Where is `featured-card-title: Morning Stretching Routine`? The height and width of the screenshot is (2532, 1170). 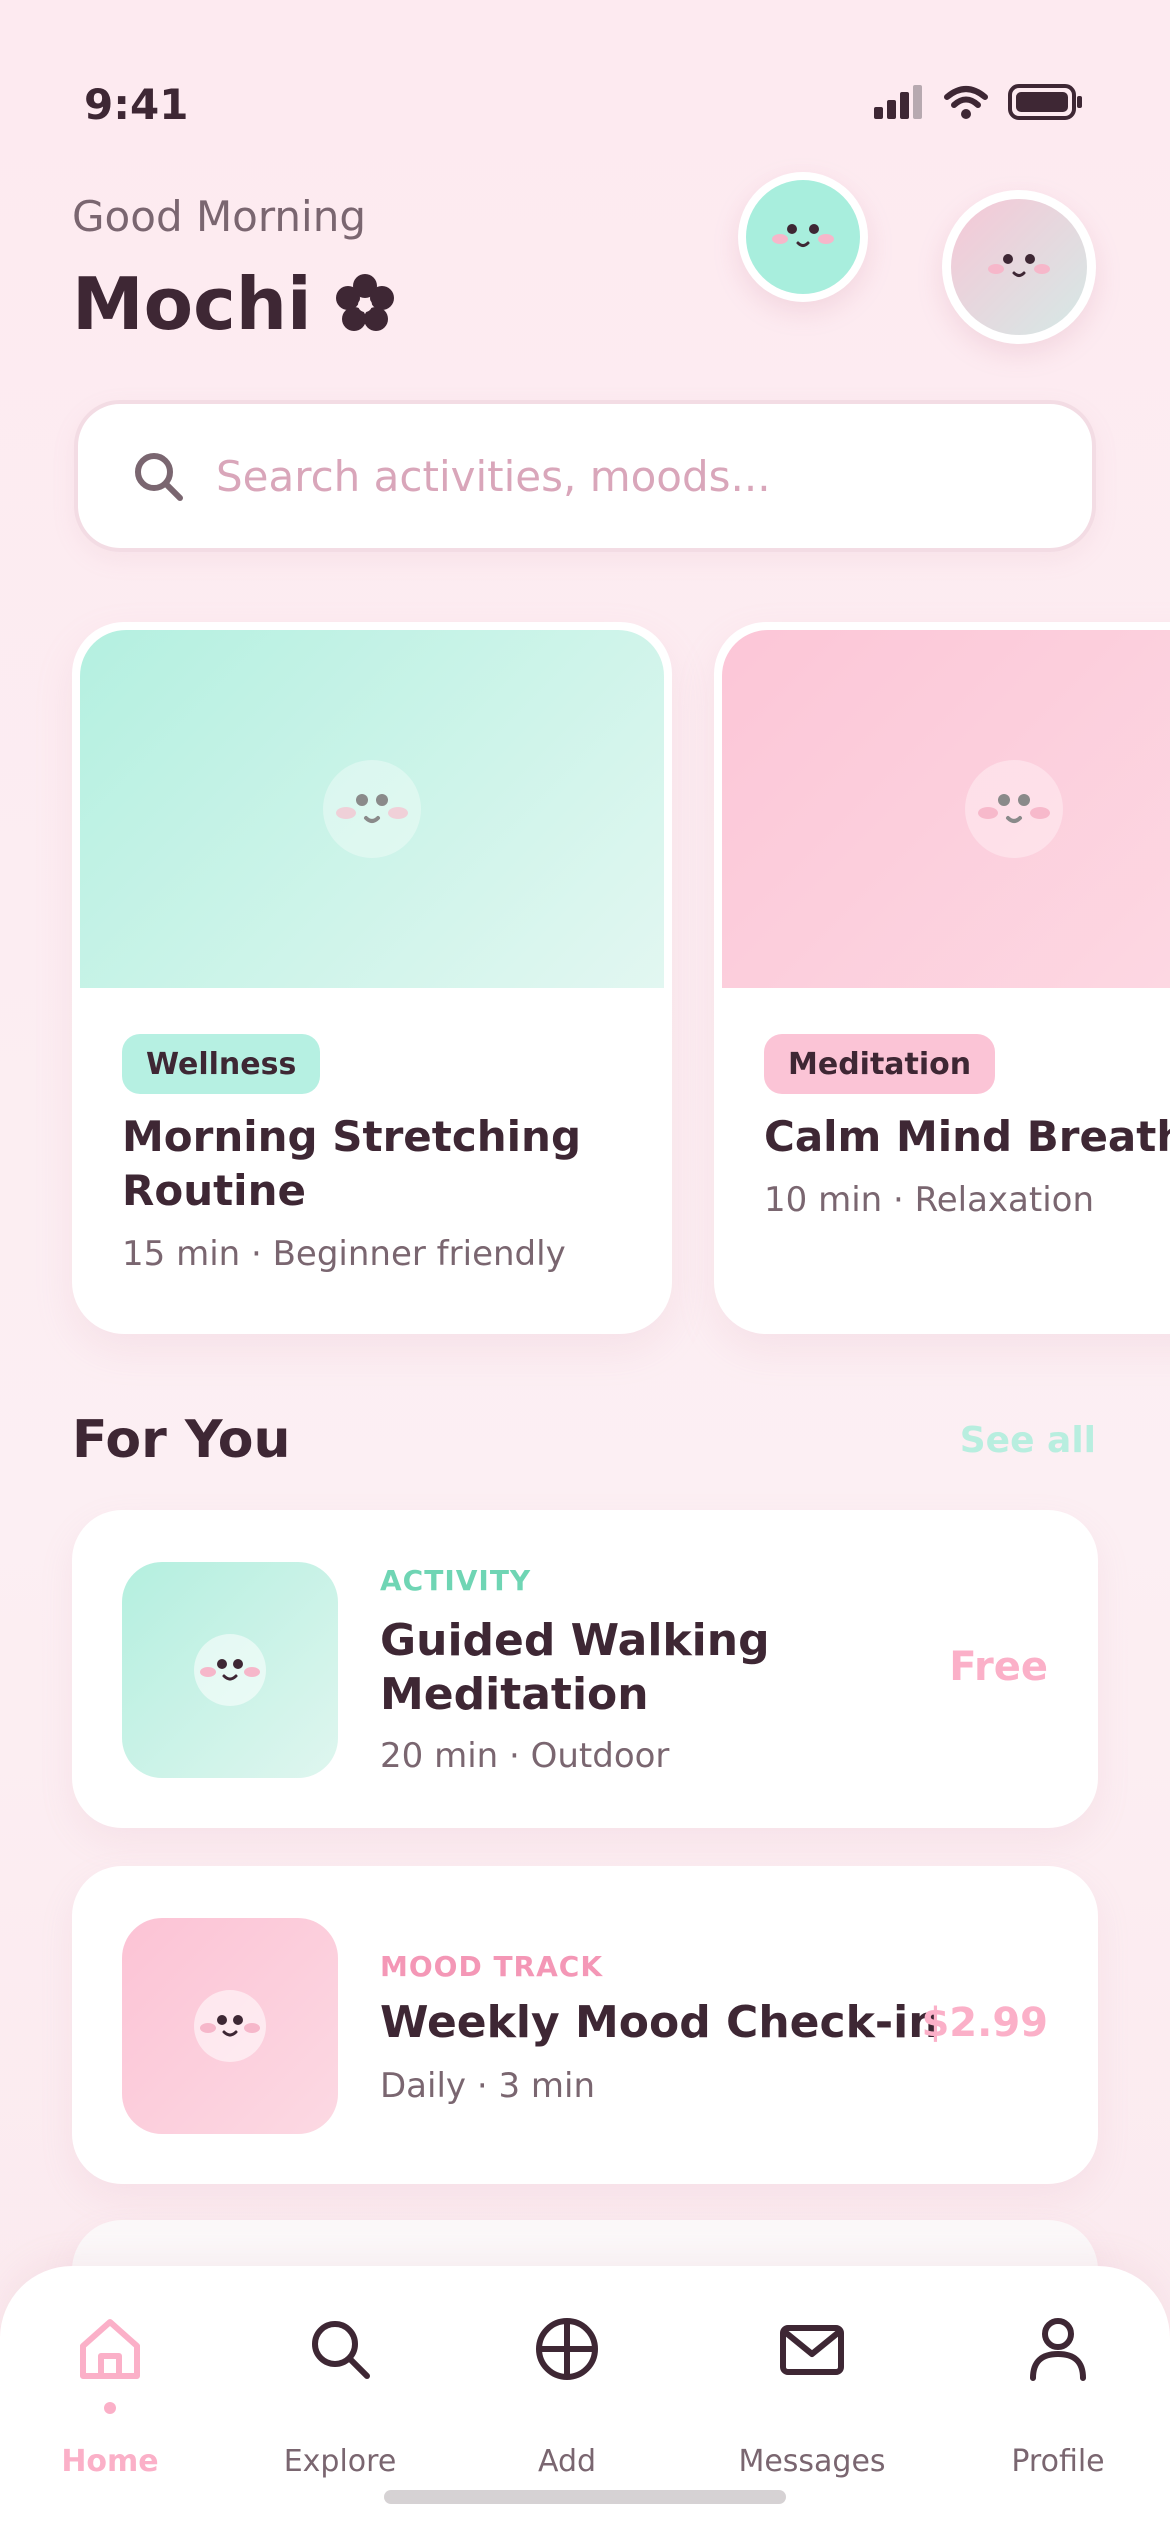 featured-card-title: Morning Stretching Routine is located at coordinates (352, 1163).